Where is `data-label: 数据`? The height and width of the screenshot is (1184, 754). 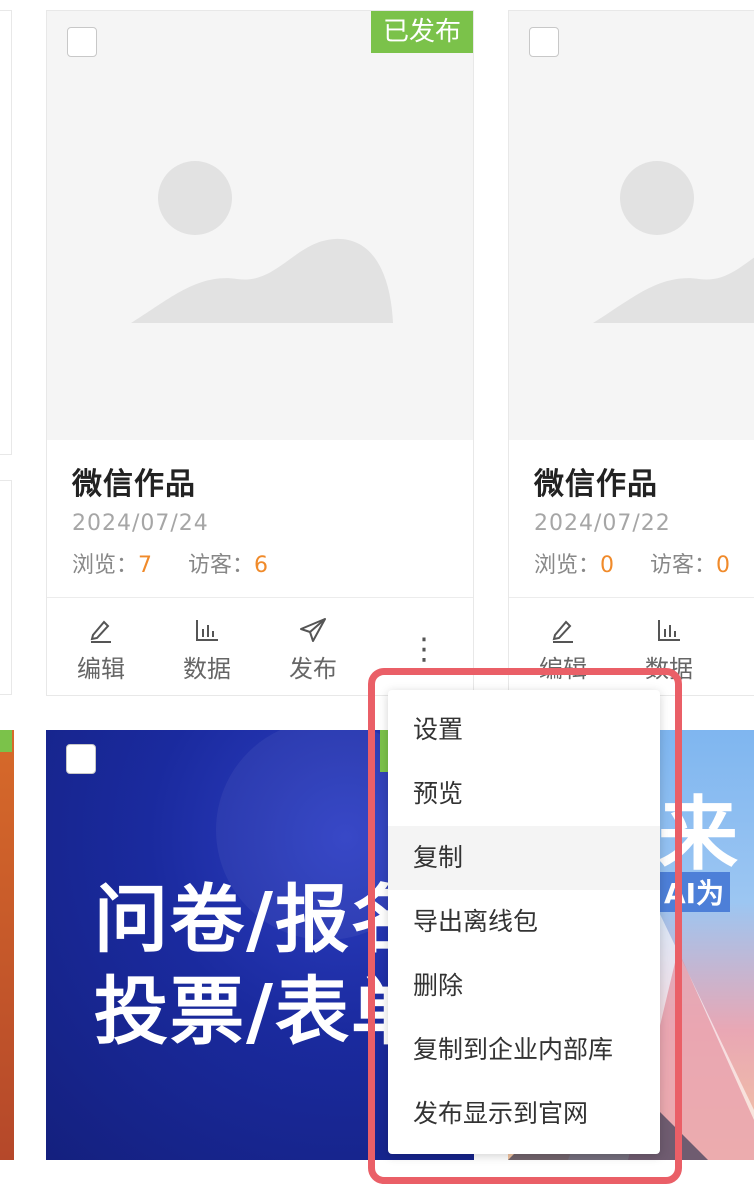 data-label: 数据 is located at coordinates (207, 669).